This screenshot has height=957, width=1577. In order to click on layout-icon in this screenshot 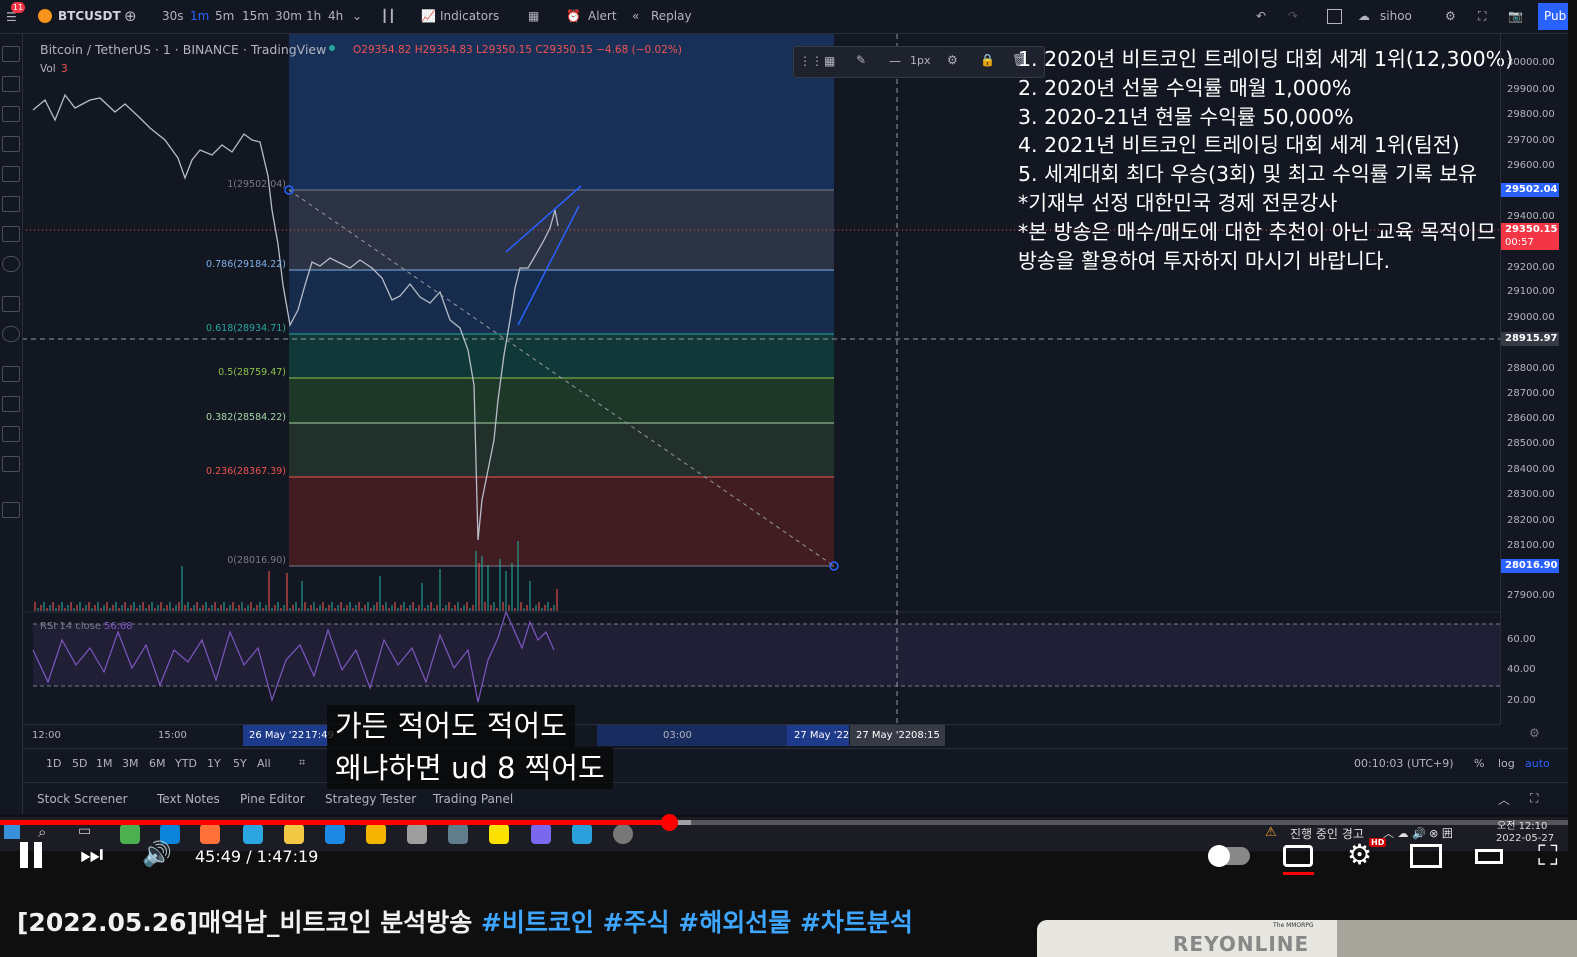, I will do `click(1334, 16)`.